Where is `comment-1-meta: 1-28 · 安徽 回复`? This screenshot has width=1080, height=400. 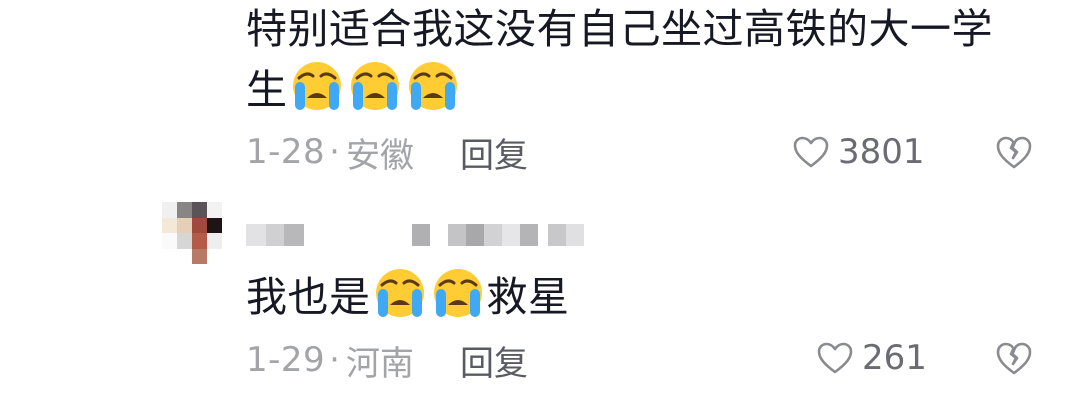
comment-1-meta: 1-28 · 安徽 回复 is located at coordinates (387, 152).